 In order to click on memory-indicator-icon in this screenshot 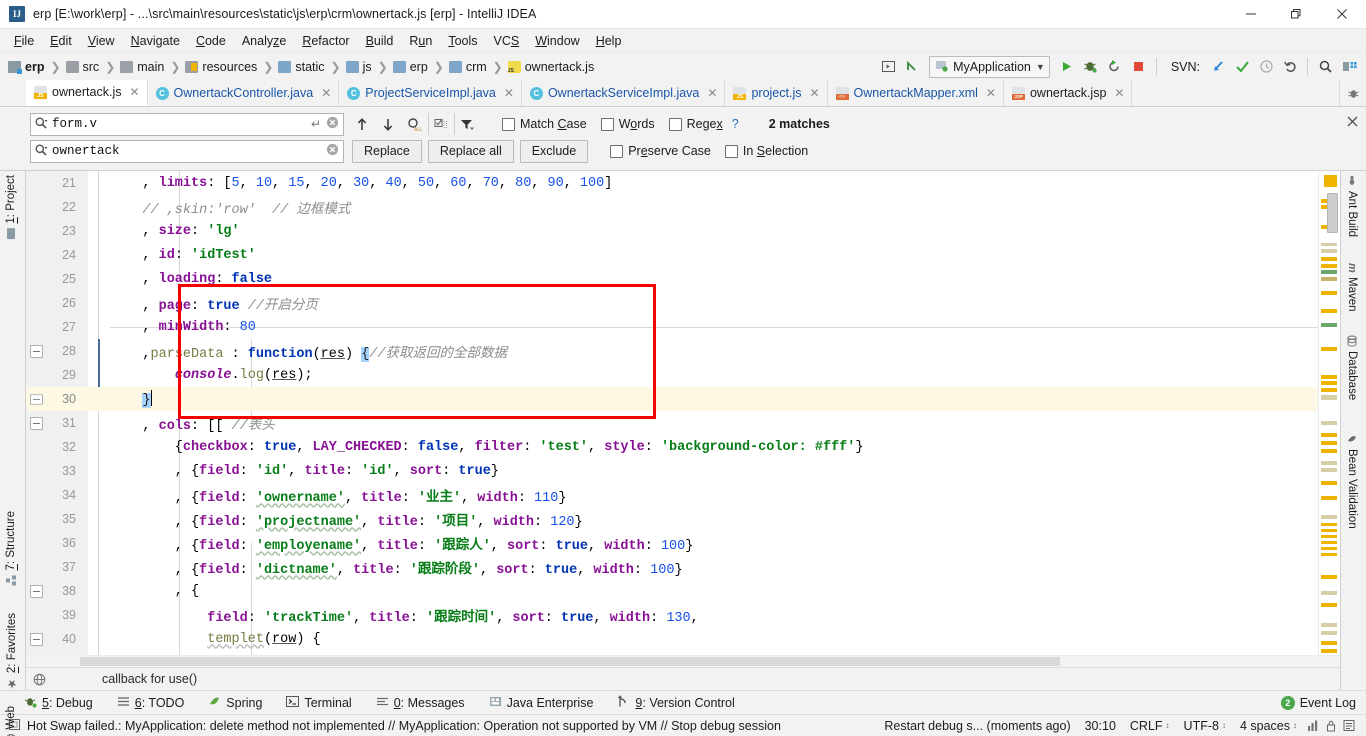, I will do `click(1313, 725)`.